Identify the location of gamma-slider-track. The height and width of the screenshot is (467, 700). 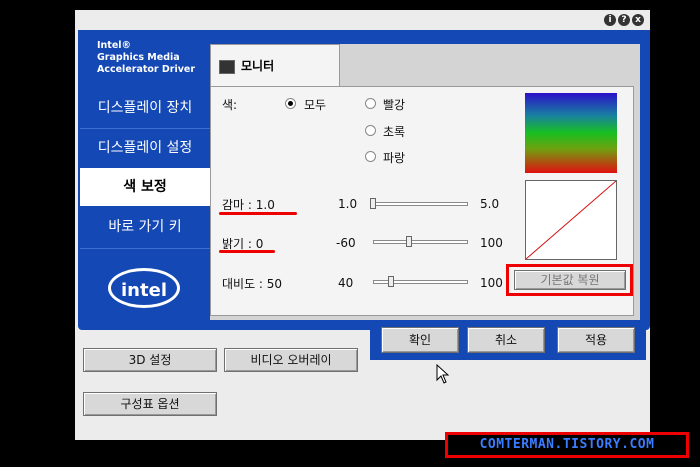
(419, 204).